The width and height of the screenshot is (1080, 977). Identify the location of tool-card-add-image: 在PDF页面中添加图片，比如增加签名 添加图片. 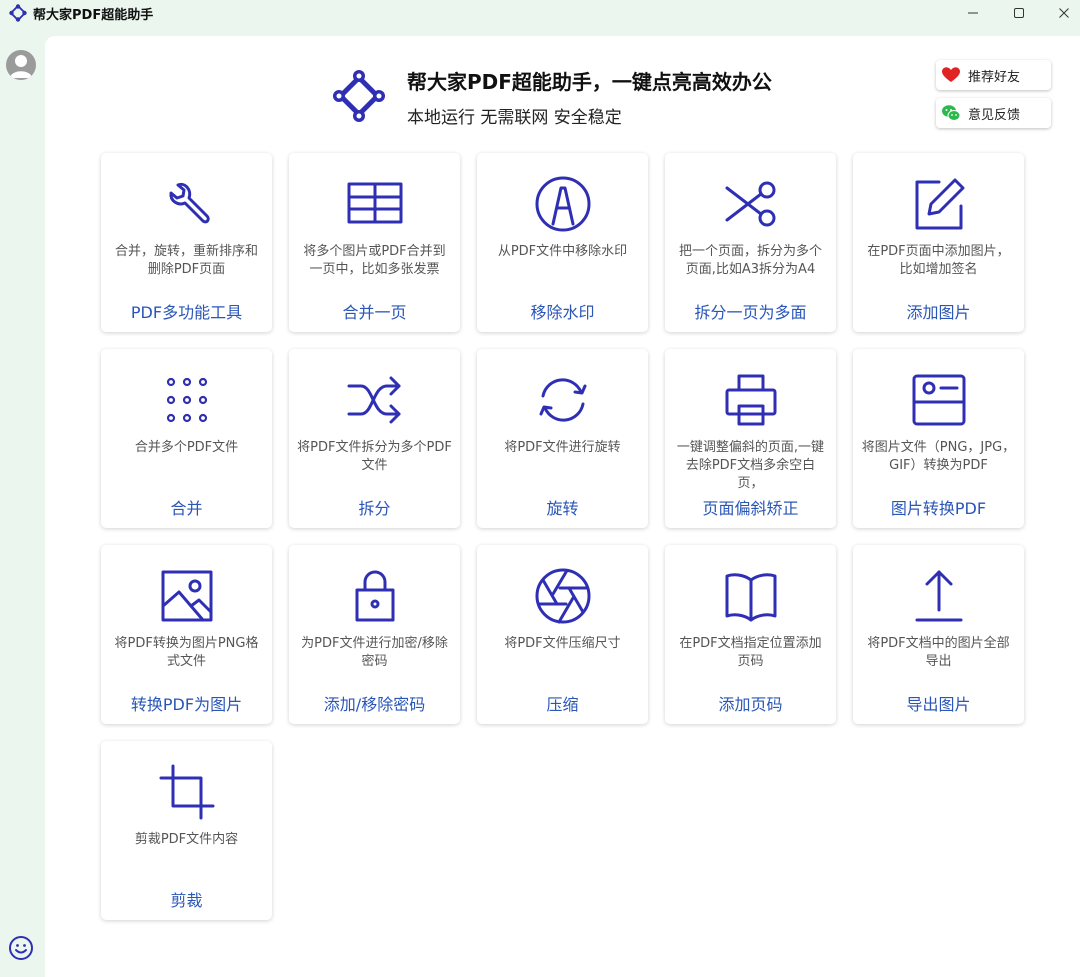
(938, 242).